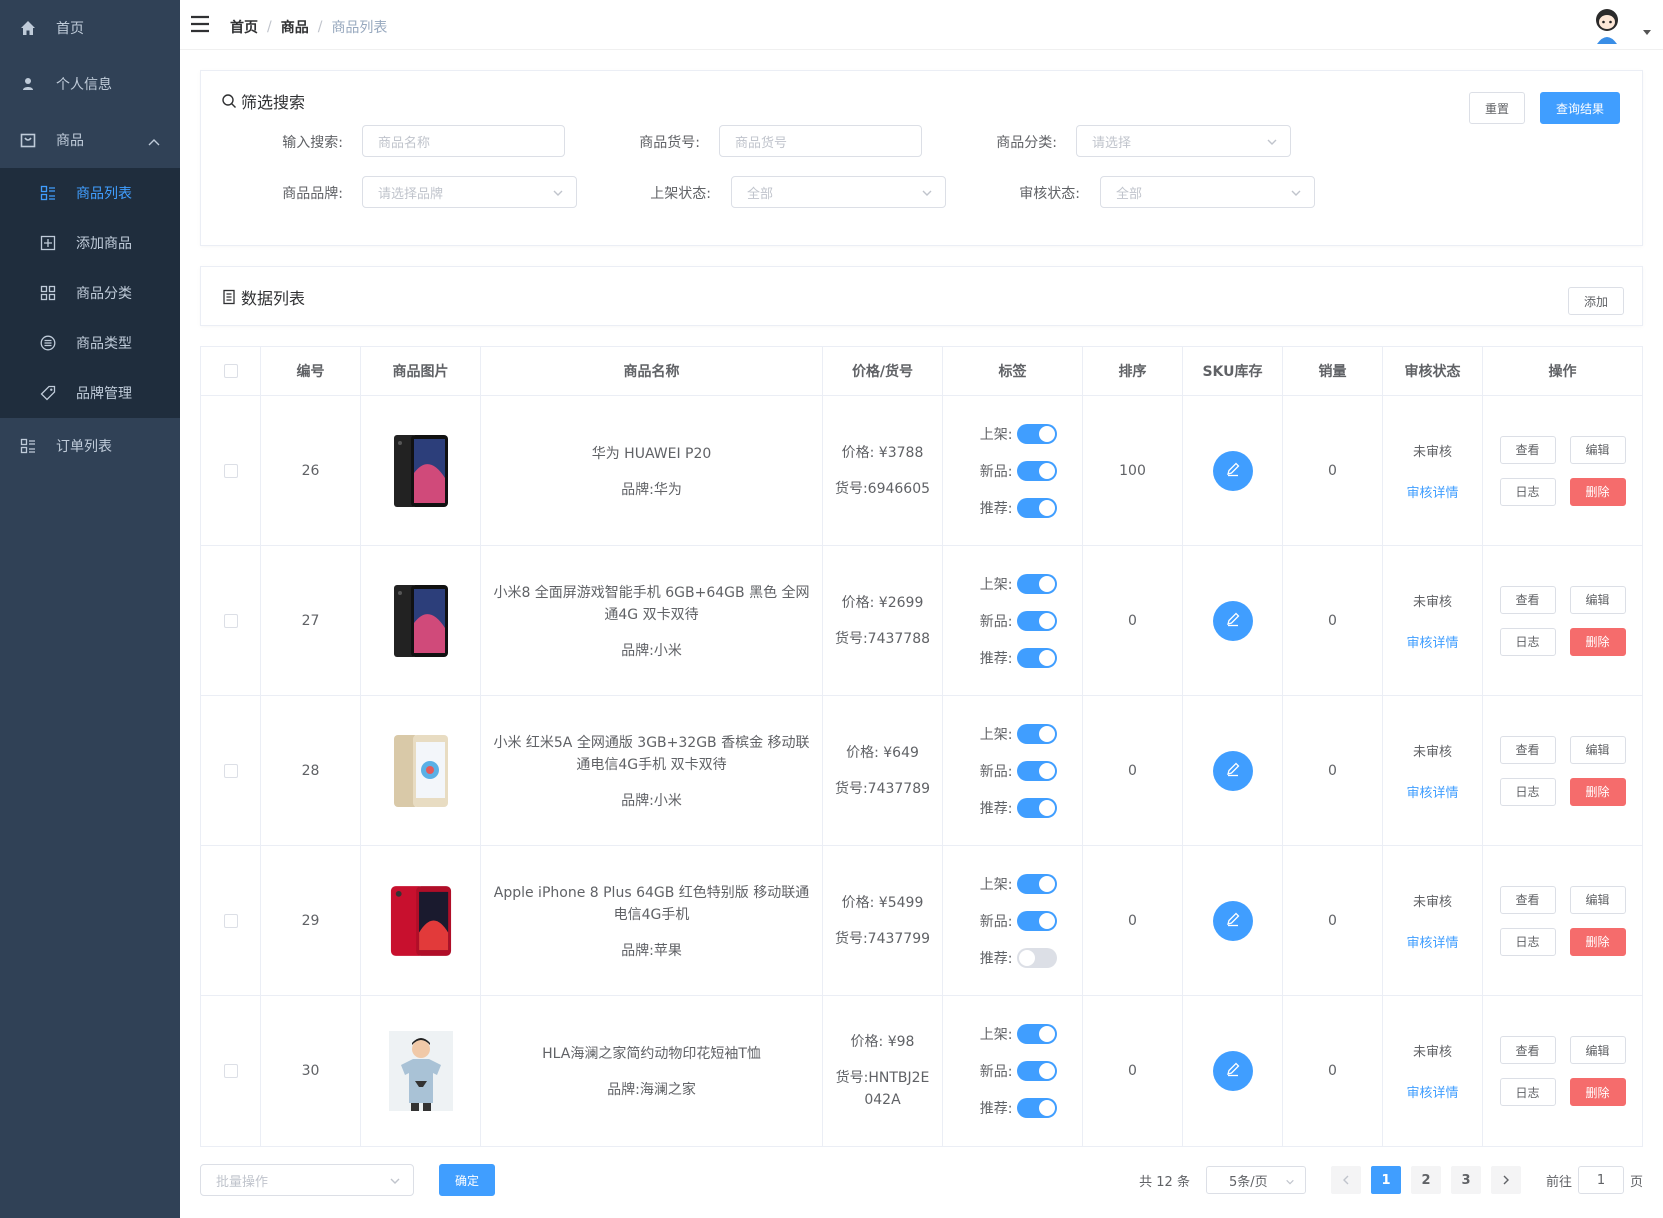 The image size is (1663, 1218). I want to click on sidebar-item-goods: 商品, so click(90, 140).